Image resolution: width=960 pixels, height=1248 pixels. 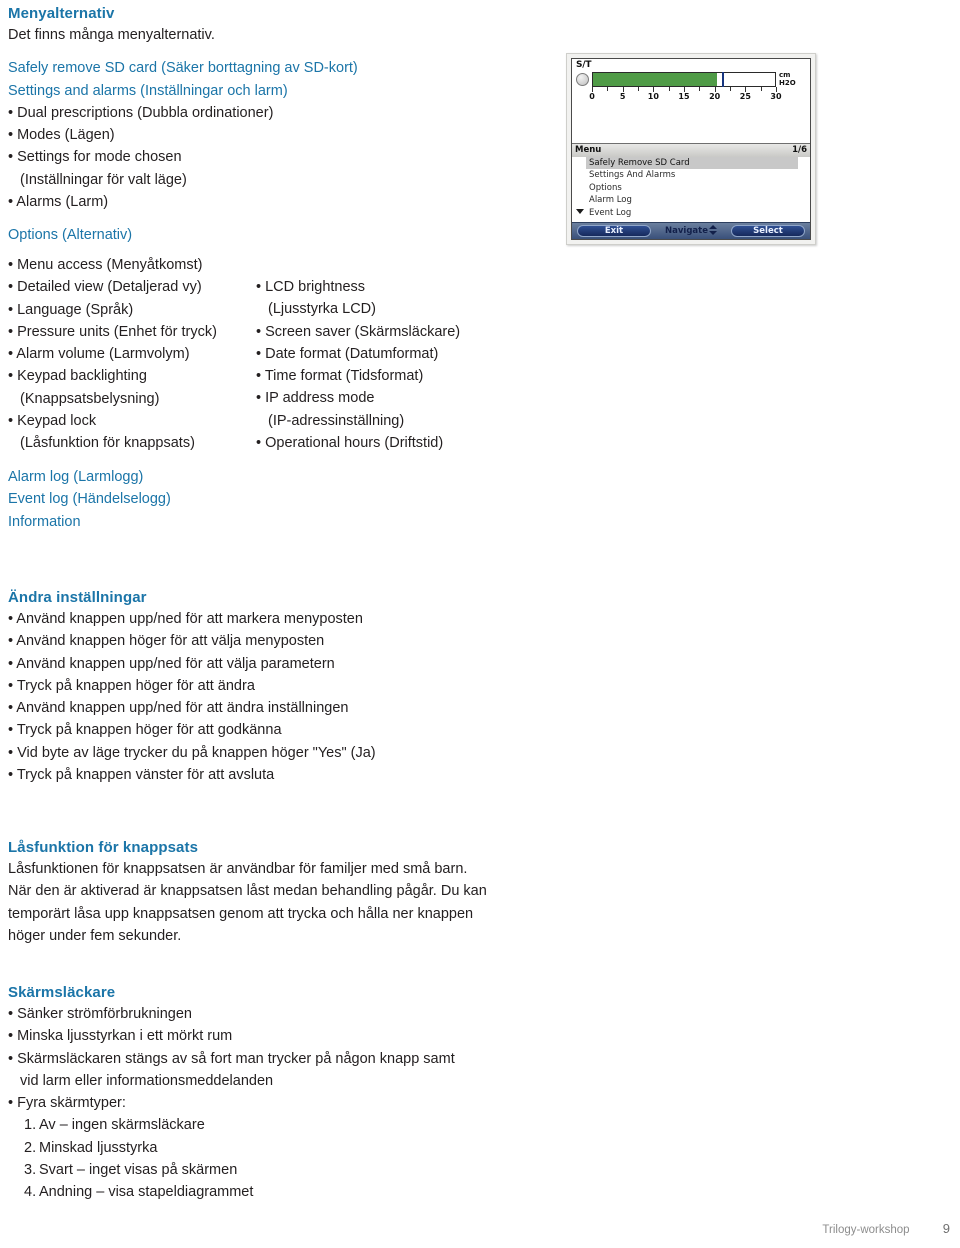 What do you see at coordinates (315, 398) in the screenshot?
I see `option-ip-address-mode: • IP address mode` at bounding box center [315, 398].